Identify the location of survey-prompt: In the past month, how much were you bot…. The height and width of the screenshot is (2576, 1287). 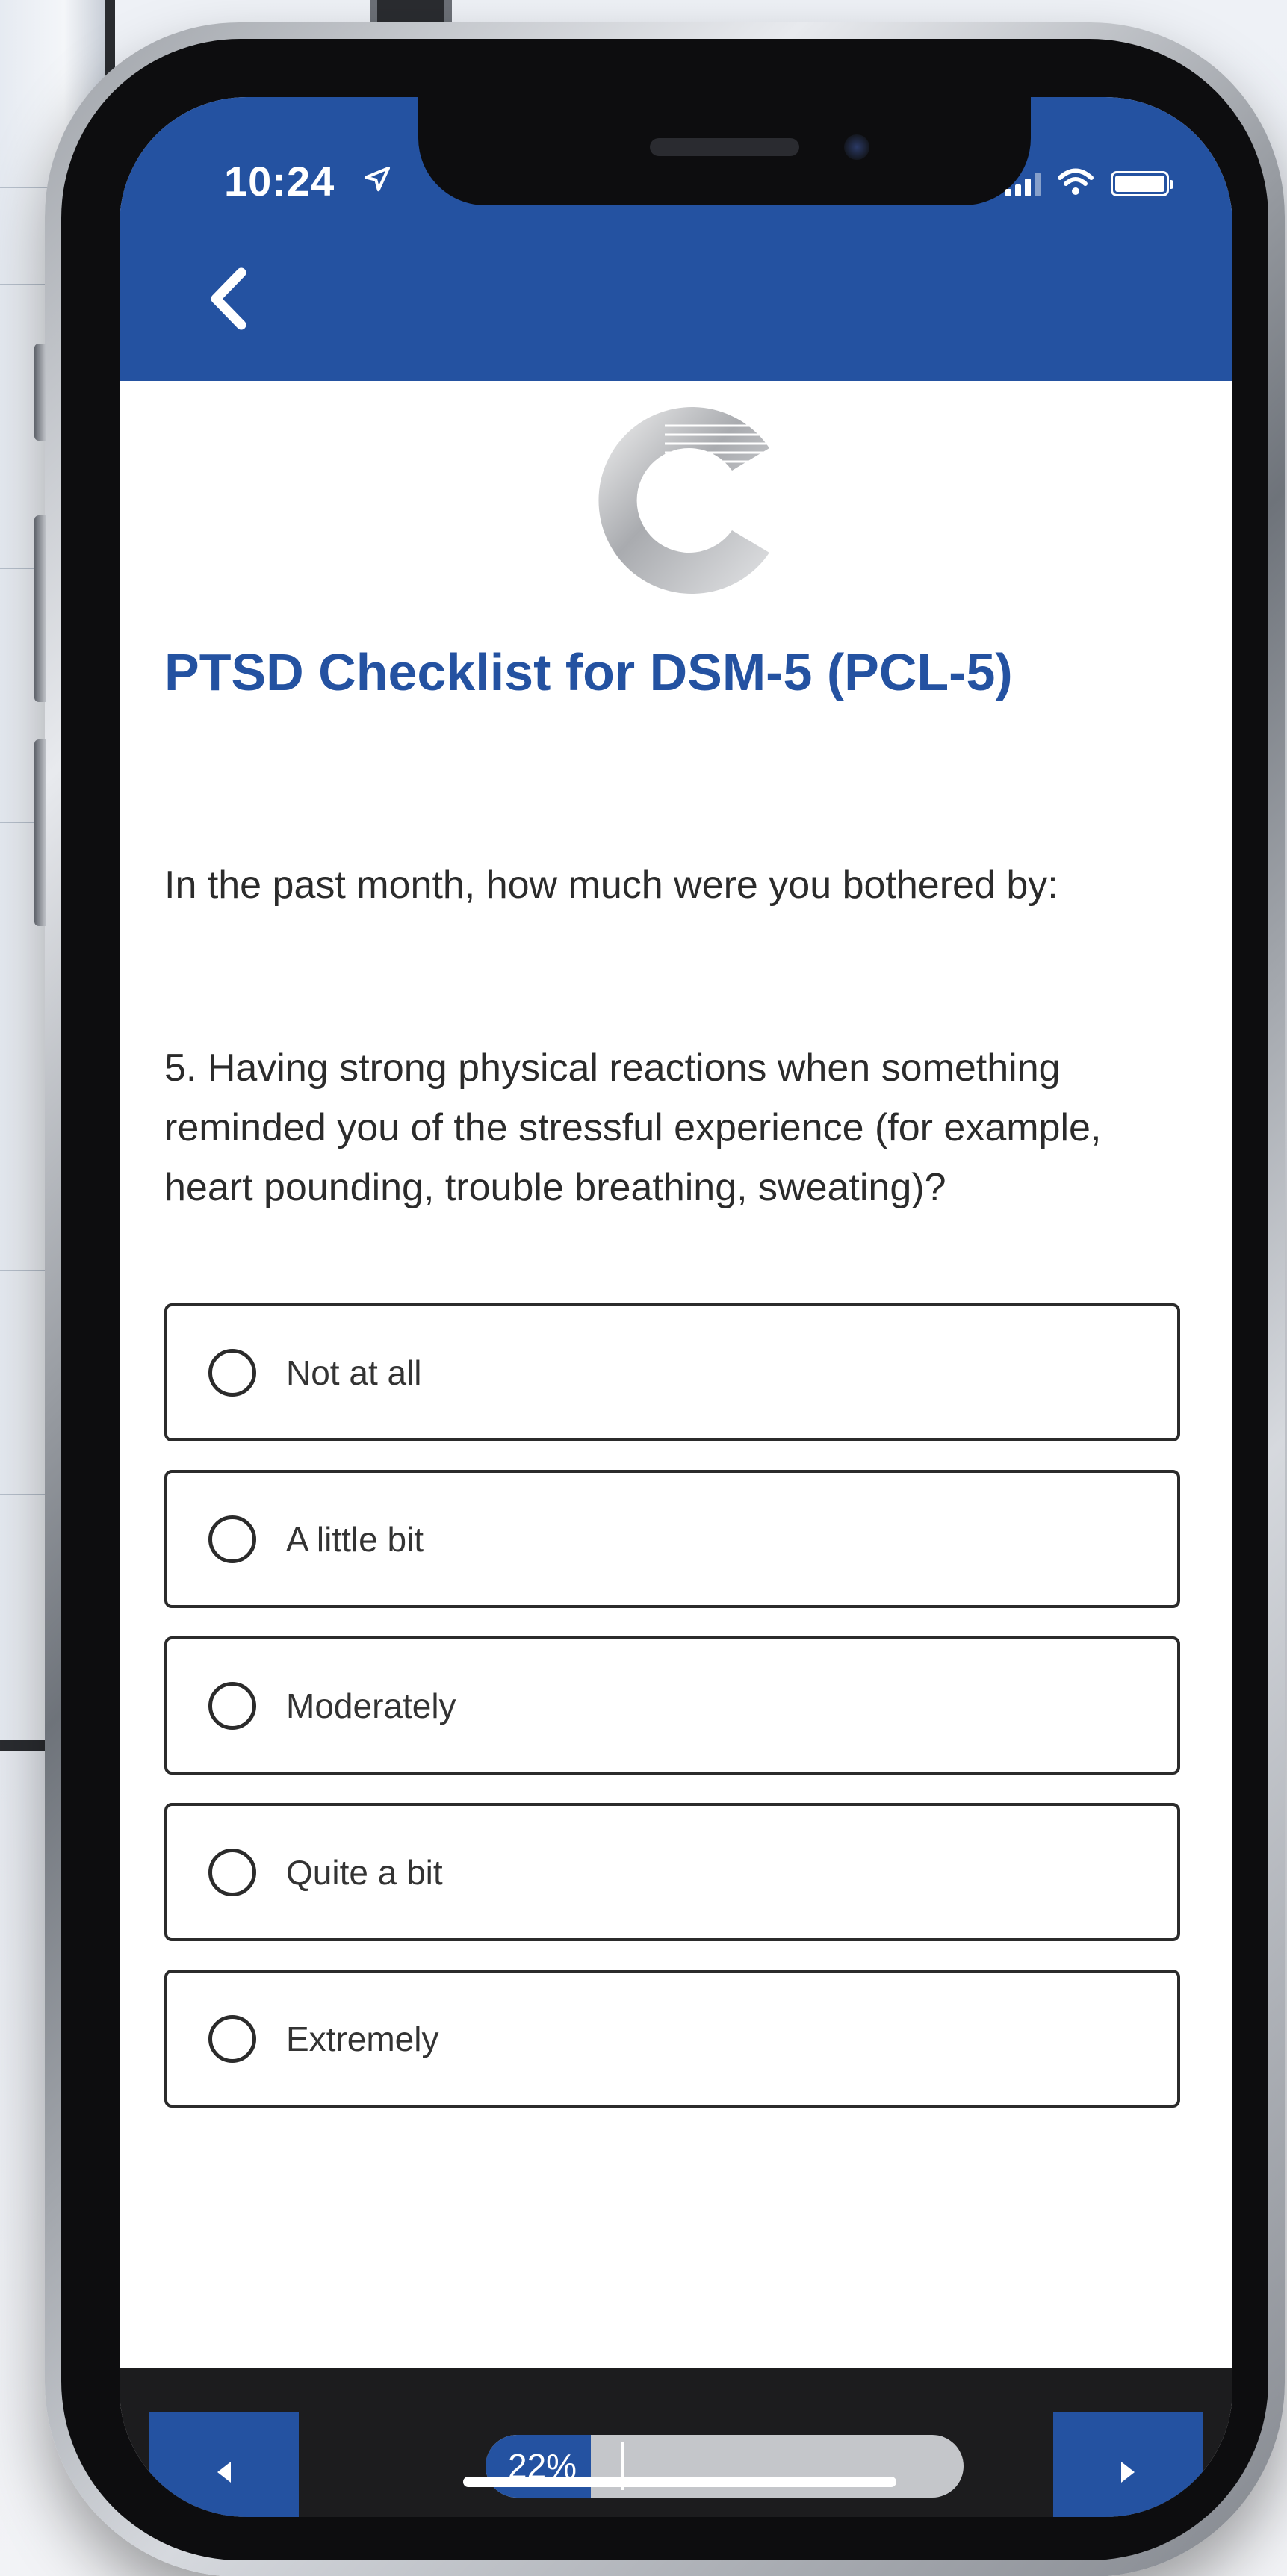
(611, 885).